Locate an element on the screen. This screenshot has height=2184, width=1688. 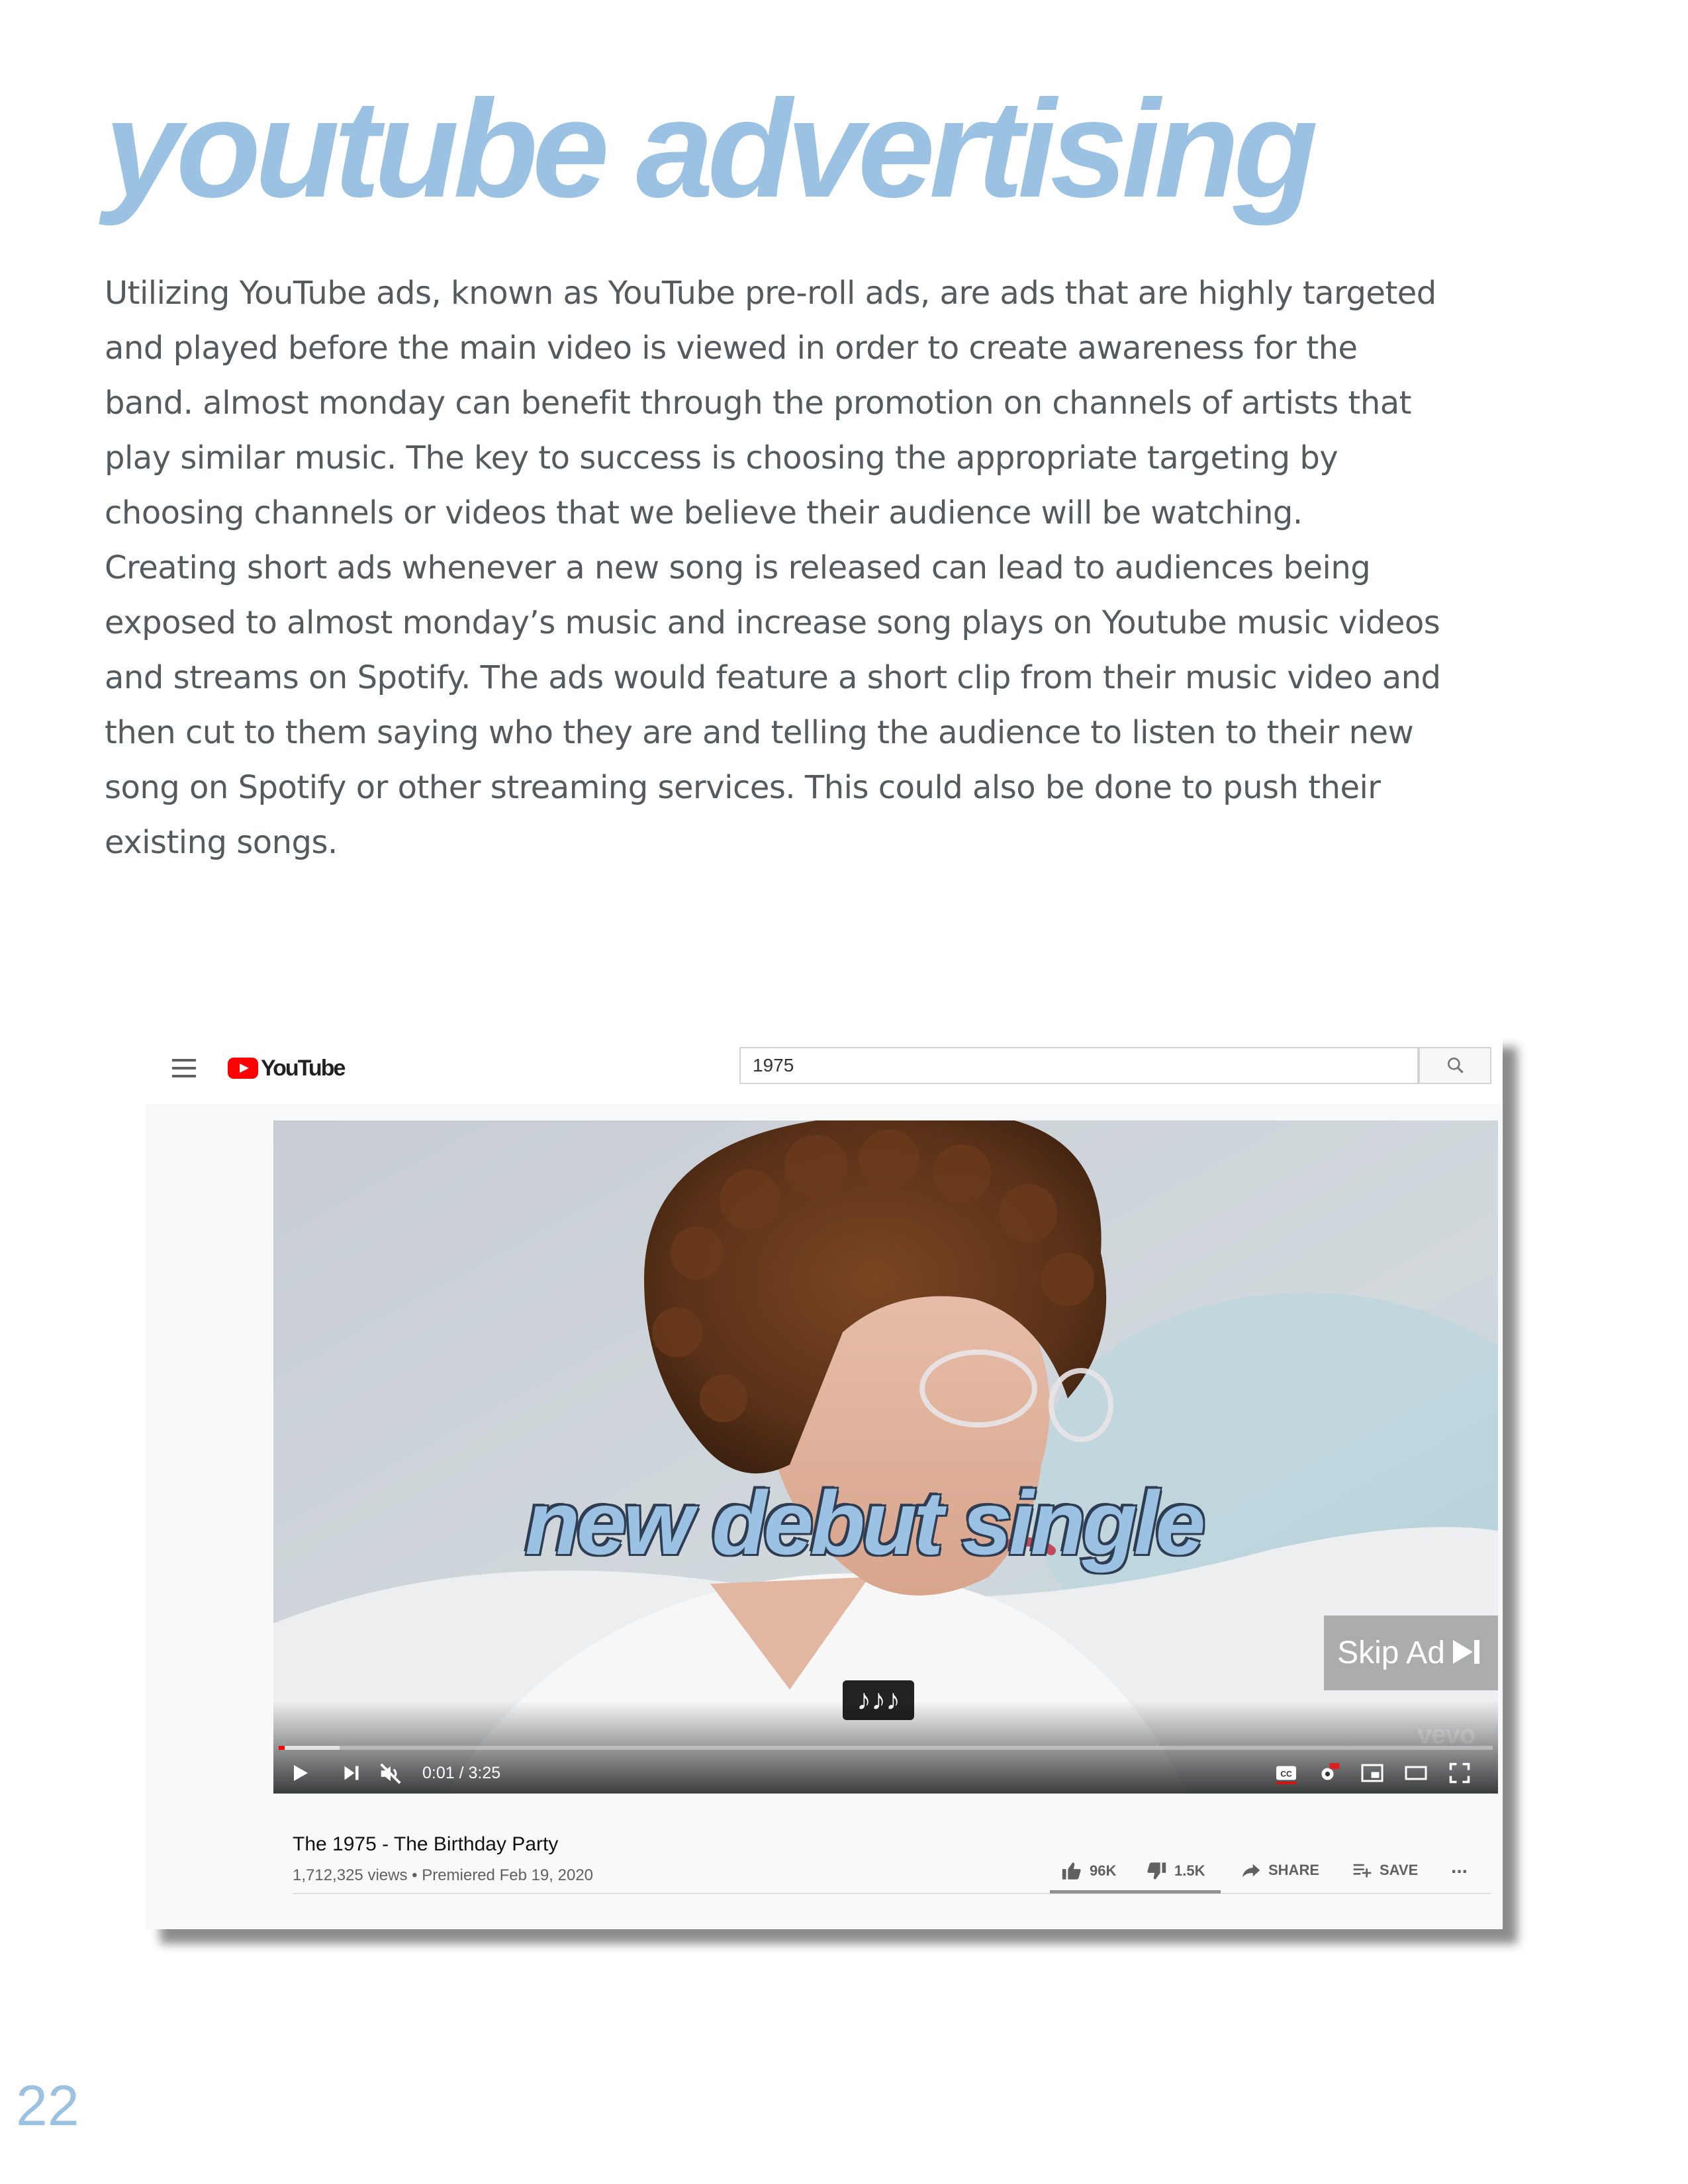
theater-mode-icon is located at coordinates (1416, 1773).